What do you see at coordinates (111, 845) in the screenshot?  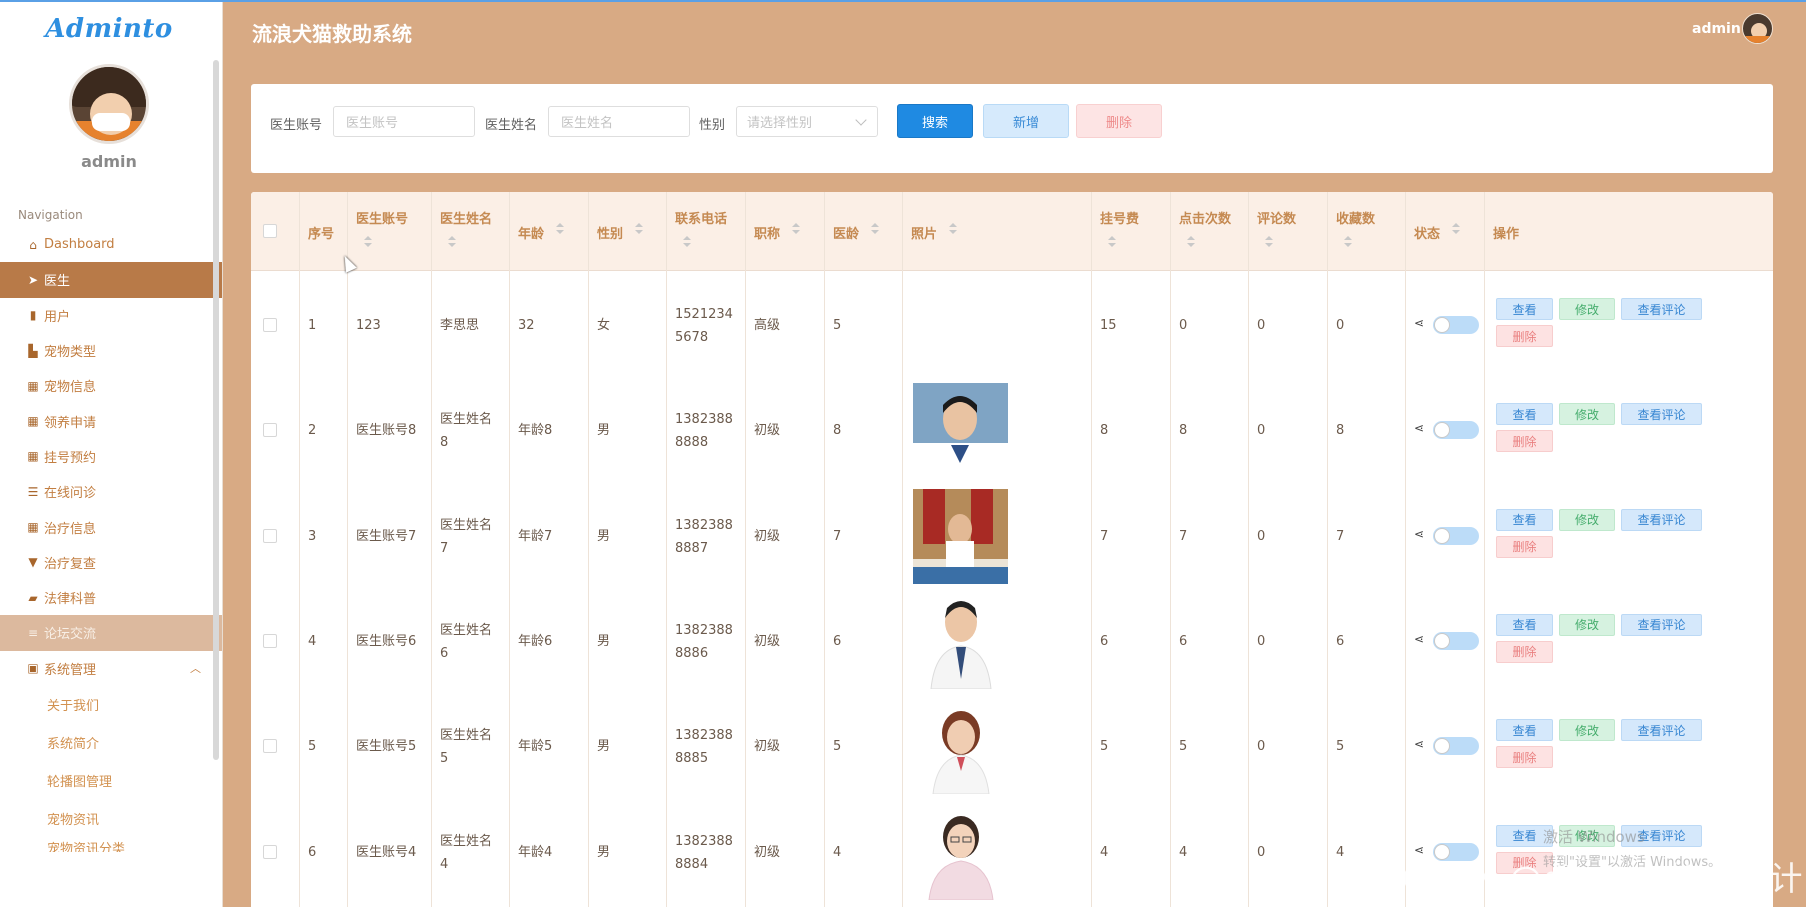 I see `sidebar-subitem-news-category: 宠物资讯分类` at bounding box center [111, 845].